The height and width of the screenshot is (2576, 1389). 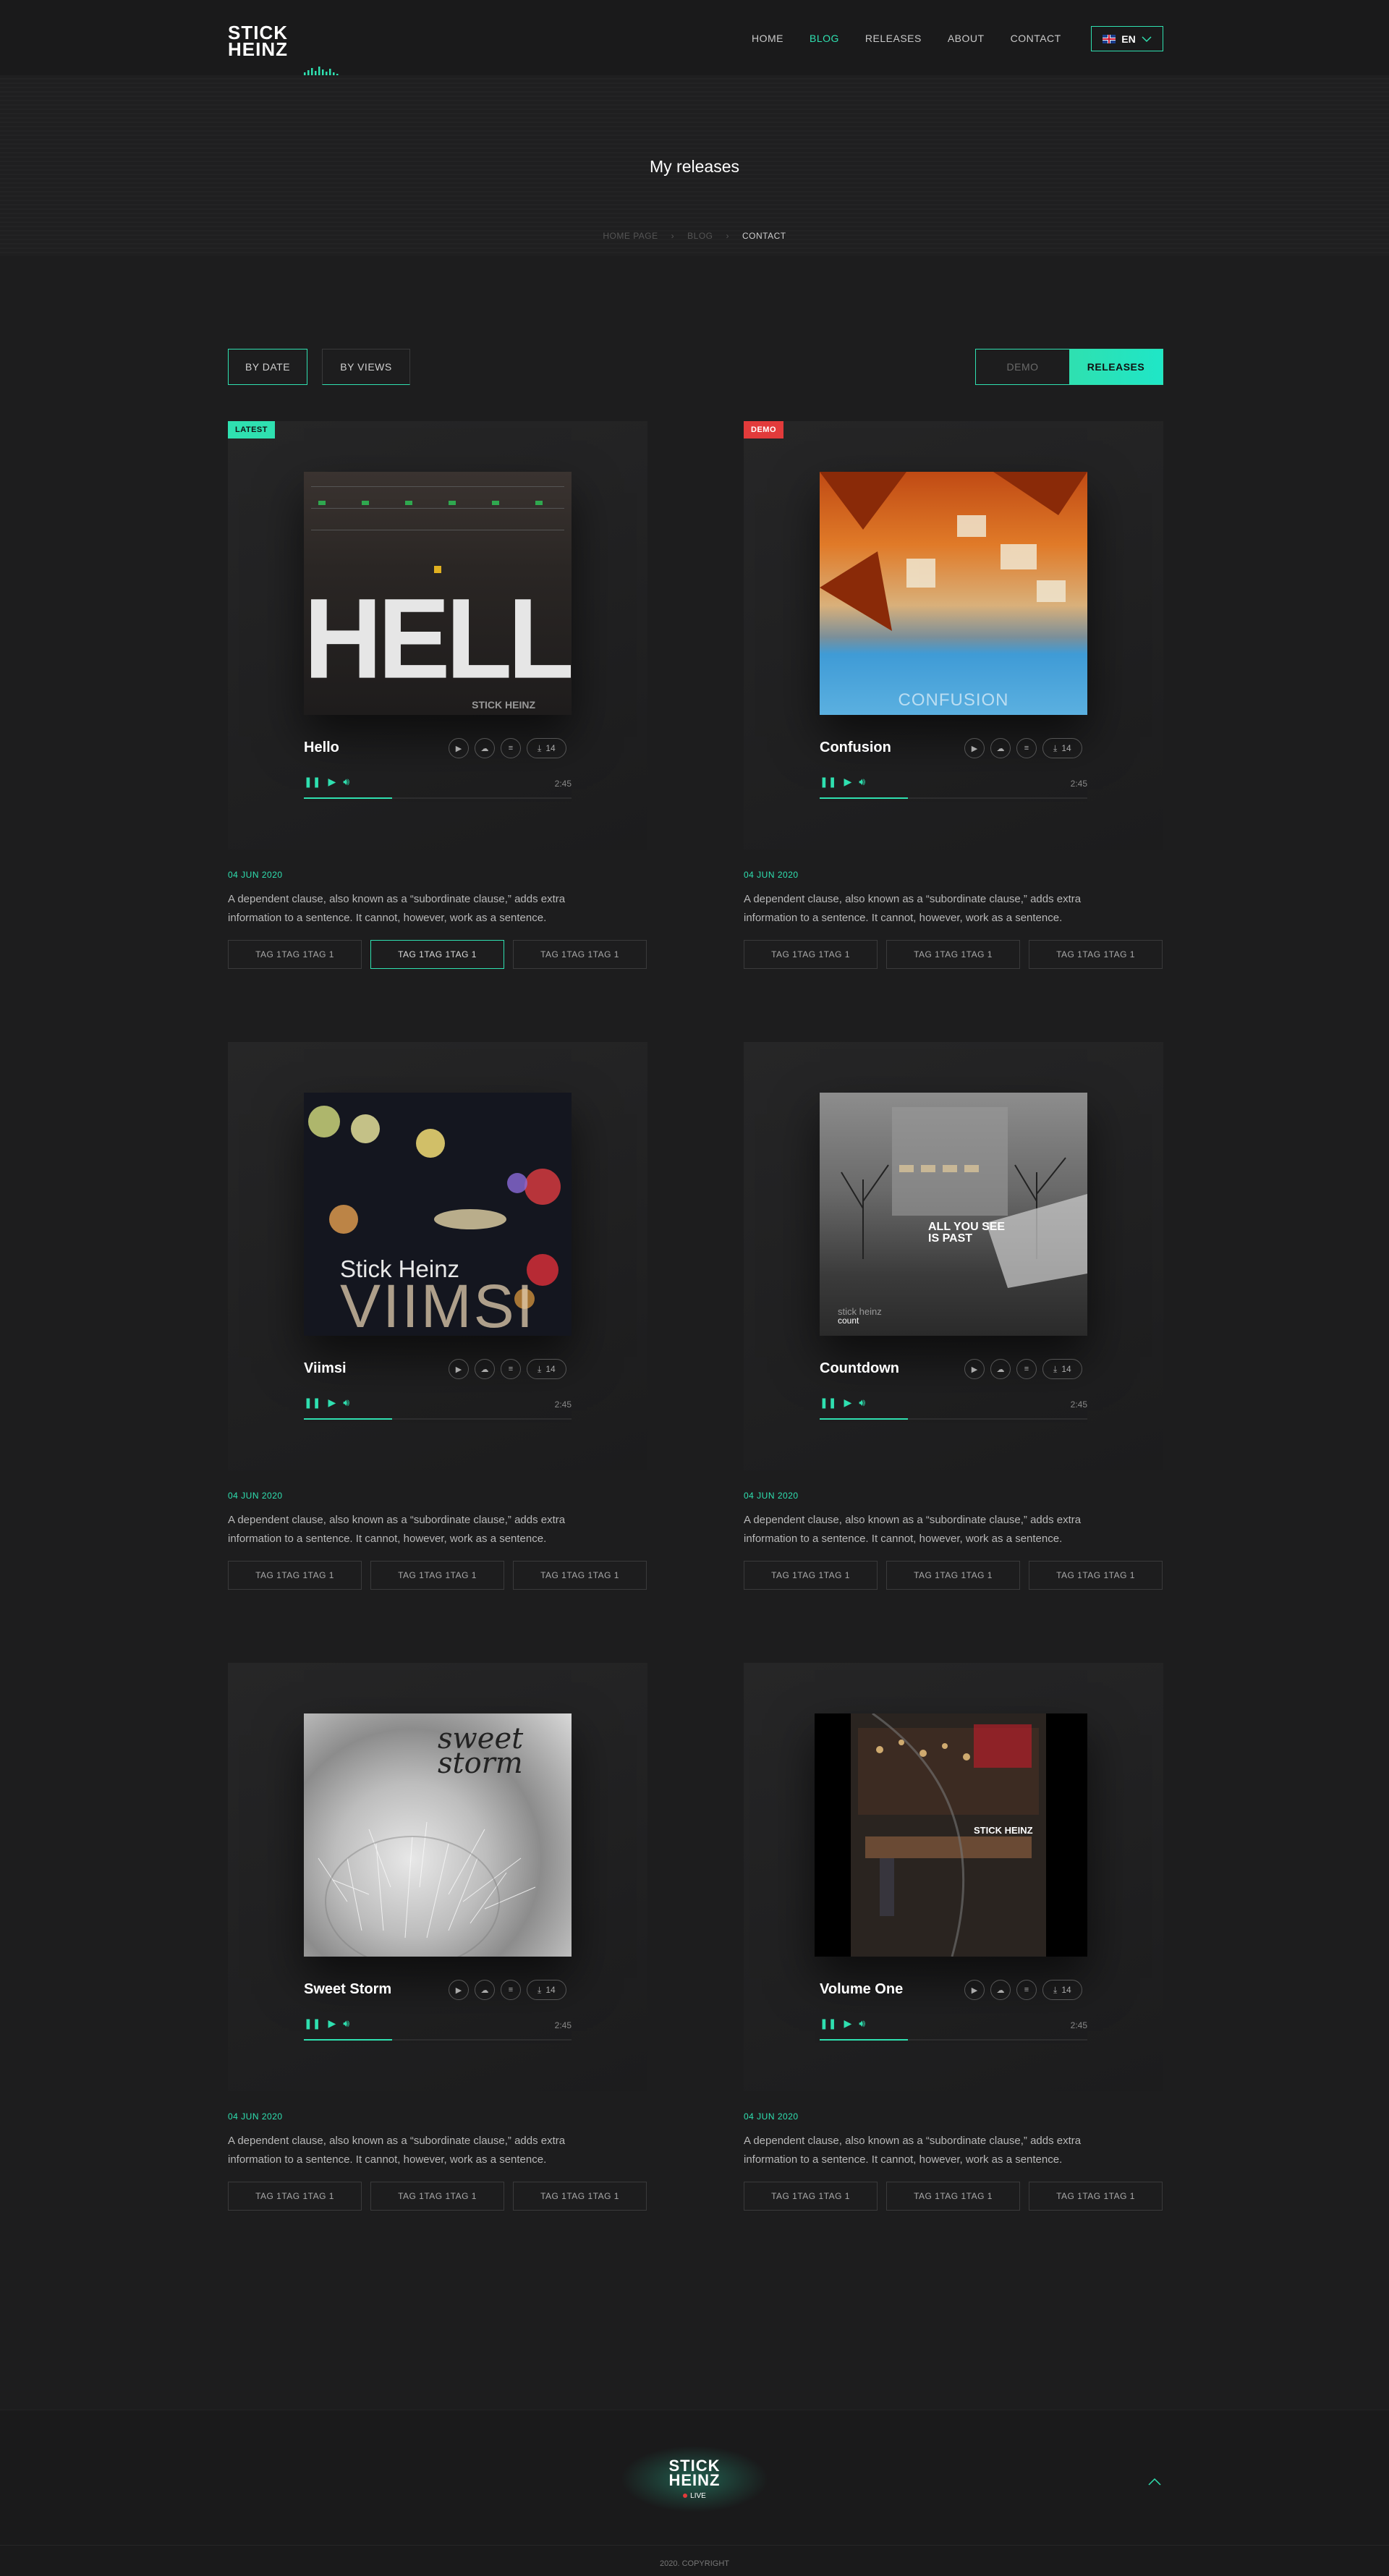 I want to click on sort-by-date-button: BY DATE, so click(x=267, y=367).